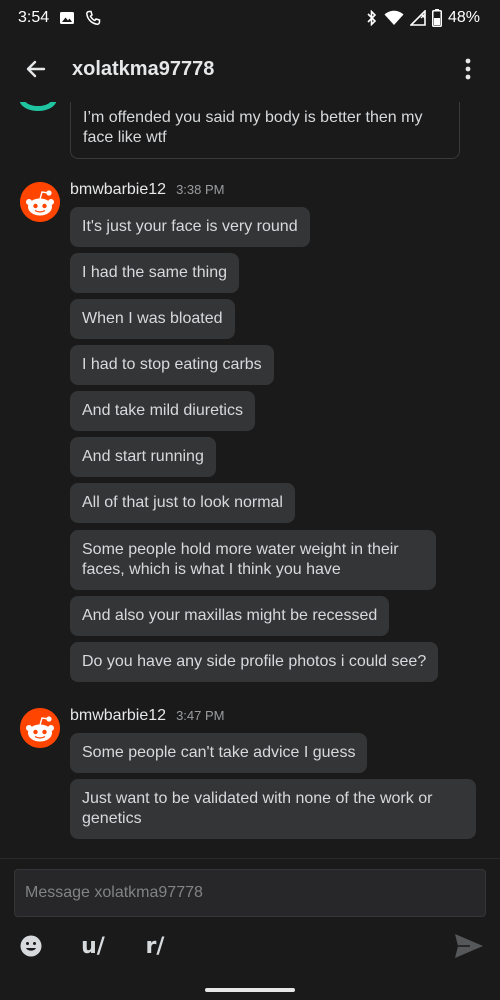  Describe the element at coordinates (182, 503) in the screenshot. I see `message-bubble: All of that just to look normal` at that location.